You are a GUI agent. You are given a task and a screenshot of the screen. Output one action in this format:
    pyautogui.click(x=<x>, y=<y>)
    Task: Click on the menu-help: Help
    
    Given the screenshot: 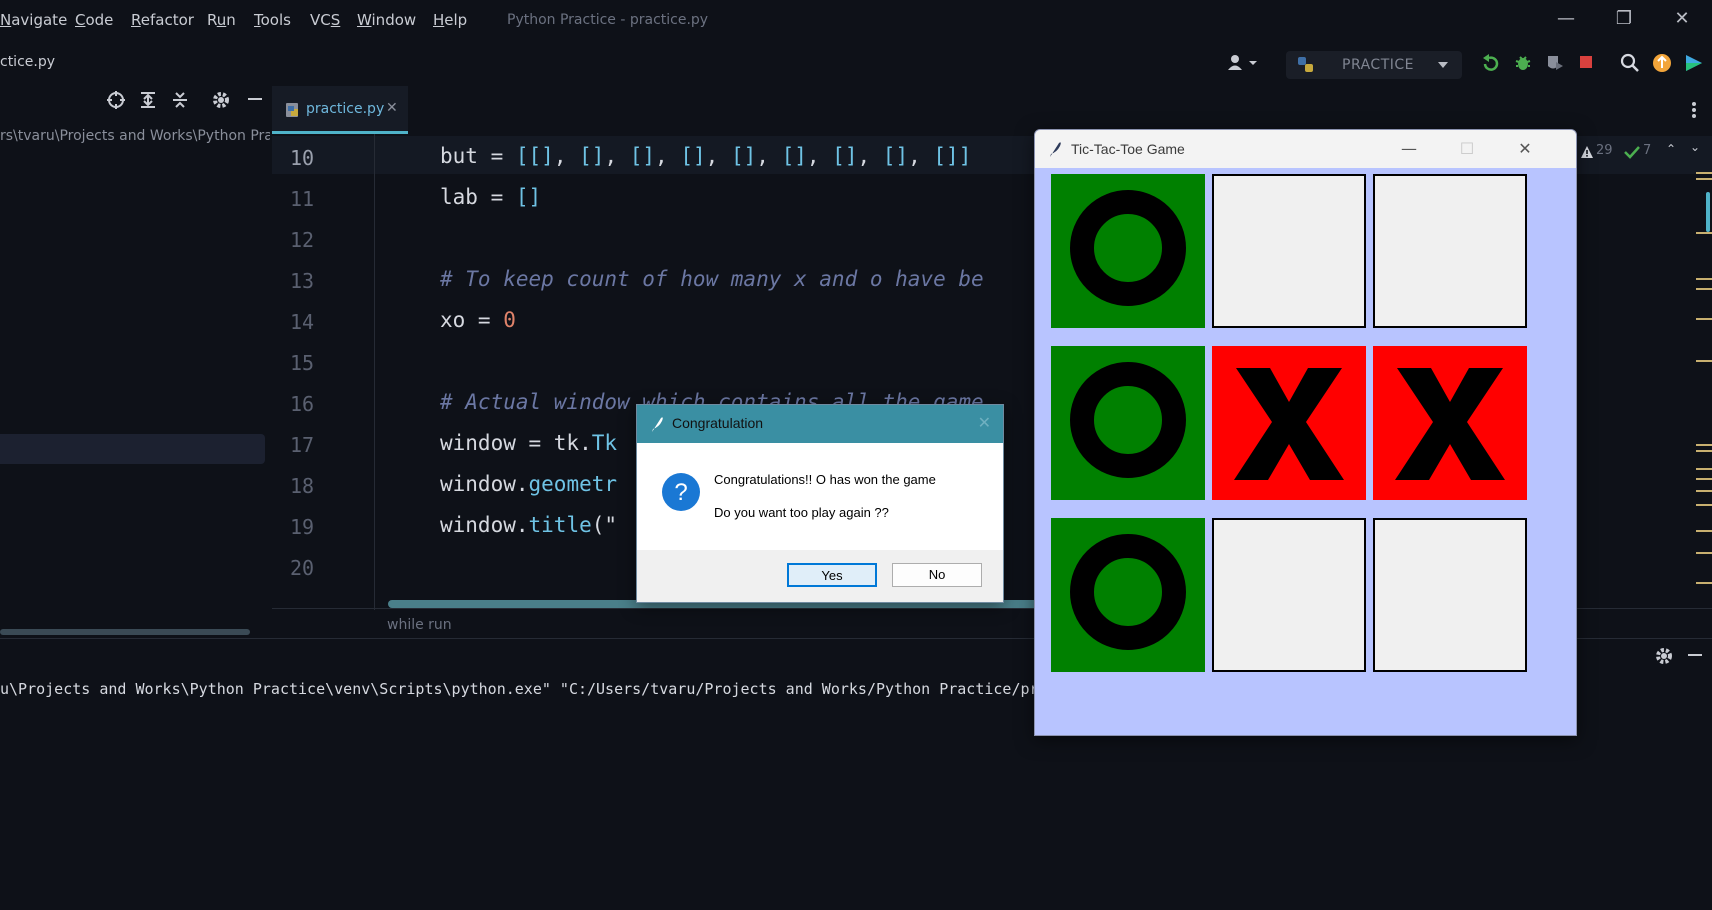 What is the action you would take?
    pyautogui.click(x=450, y=20)
    